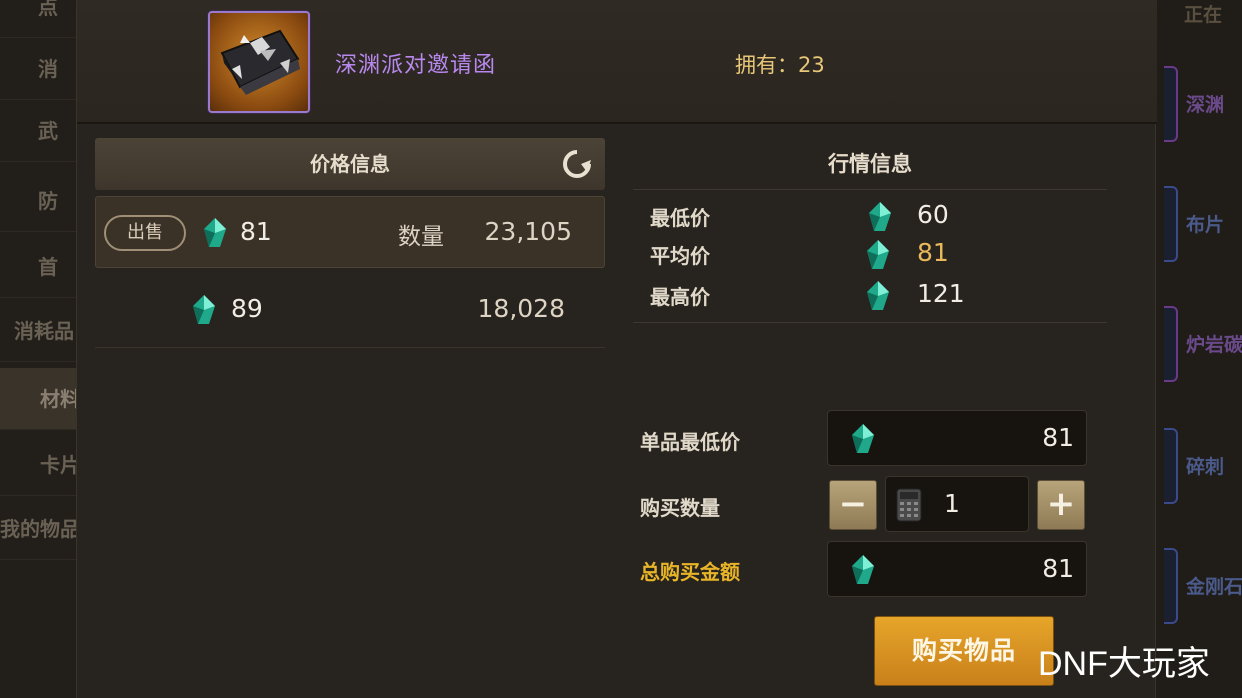 This screenshot has width=1242, height=698. Describe the element at coordinates (1124, 664) in the screenshot. I see `watermark: DNF大玩家` at that location.